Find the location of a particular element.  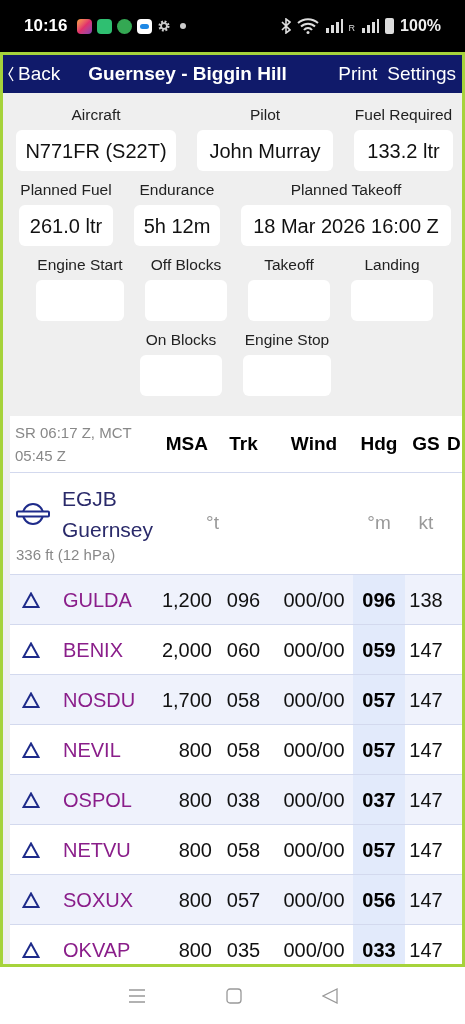

roaming-label: R is located at coordinates (352, 28).